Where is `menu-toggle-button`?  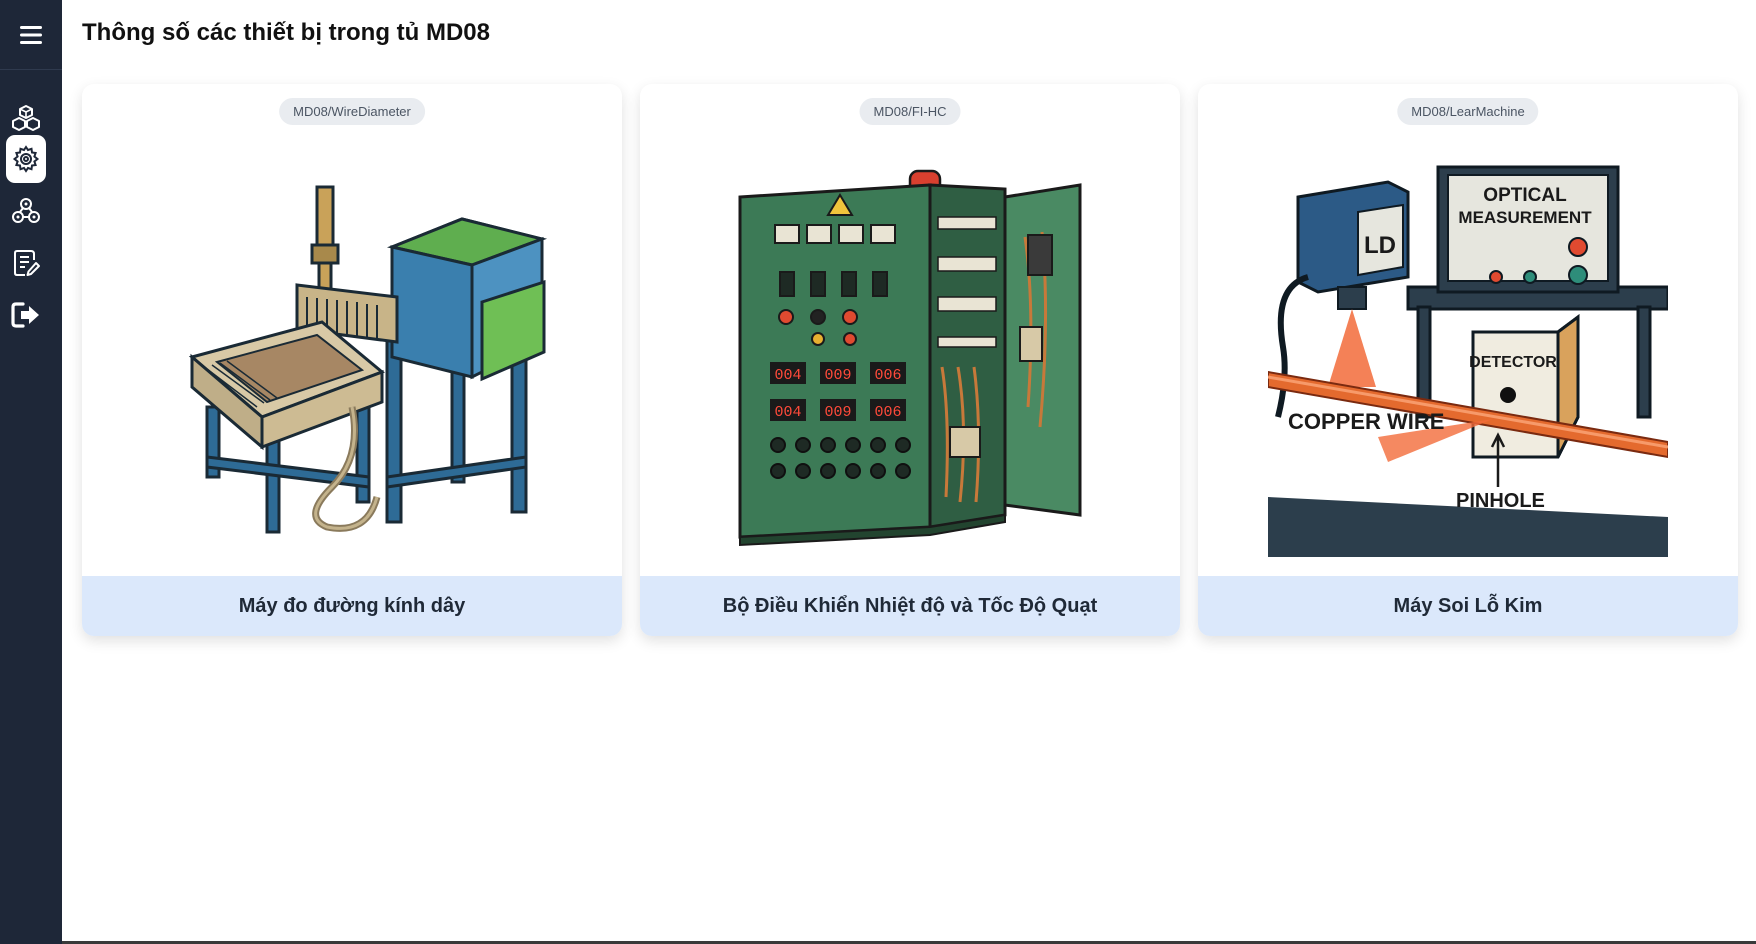
menu-toggle-button is located at coordinates (31, 35).